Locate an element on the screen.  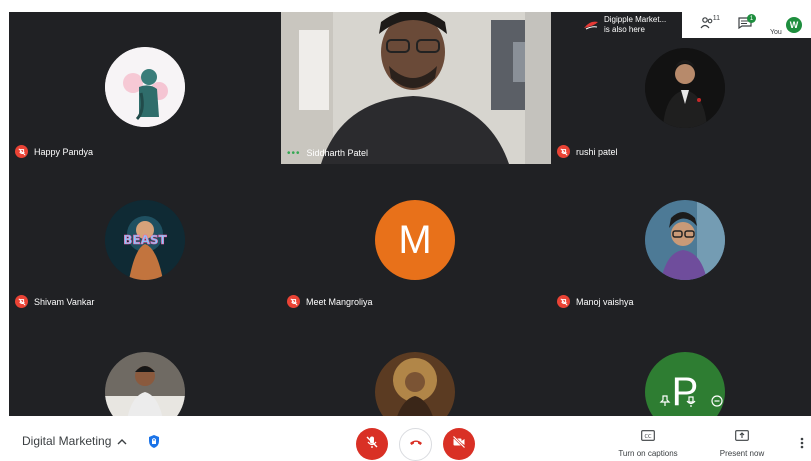
presence-notice: Digipple Market... is also here is located at coordinates (630, 25).